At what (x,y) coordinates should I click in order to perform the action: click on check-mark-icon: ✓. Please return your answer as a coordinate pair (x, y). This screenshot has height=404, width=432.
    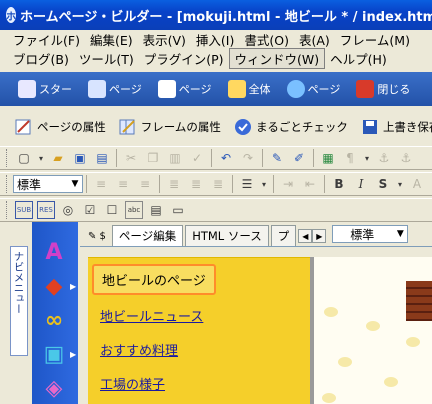
    Looking at the image, I should click on (197, 158).